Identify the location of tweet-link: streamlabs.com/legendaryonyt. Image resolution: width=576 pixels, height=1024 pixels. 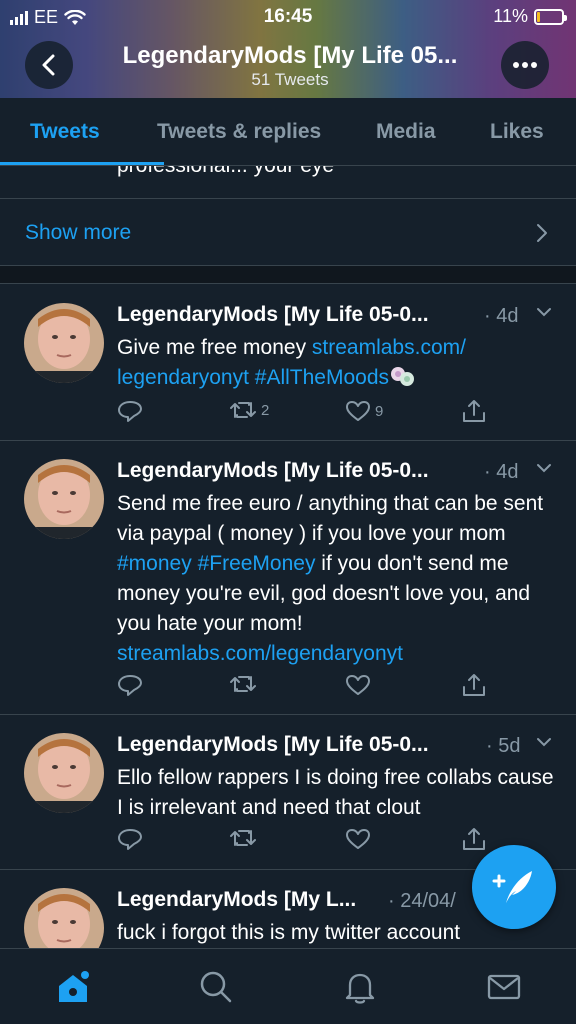
(260, 653).